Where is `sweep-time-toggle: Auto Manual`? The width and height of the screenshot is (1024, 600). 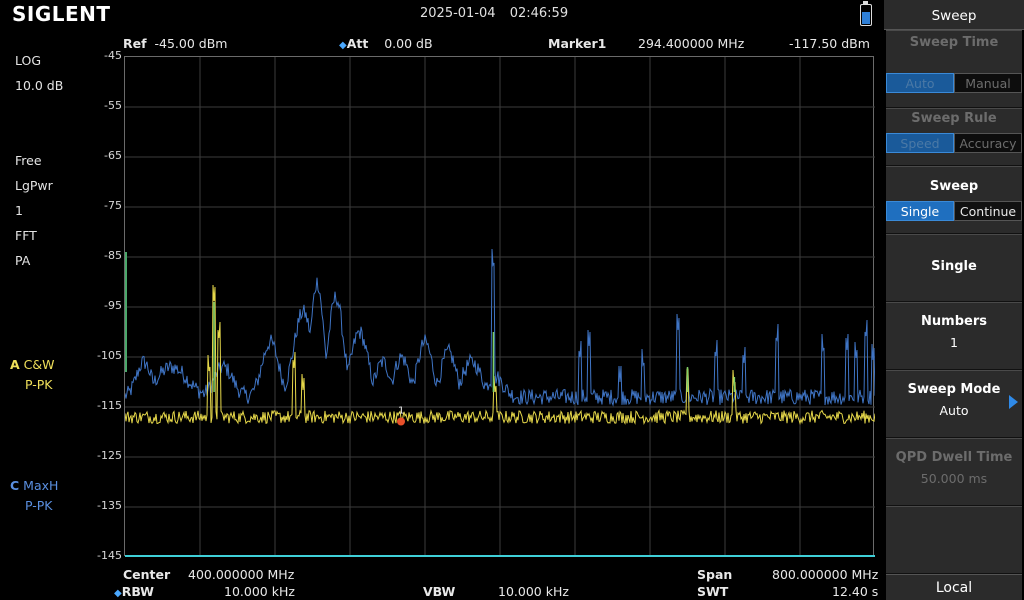 sweep-time-toggle: Auto Manual is located at coordinates (954, 83).